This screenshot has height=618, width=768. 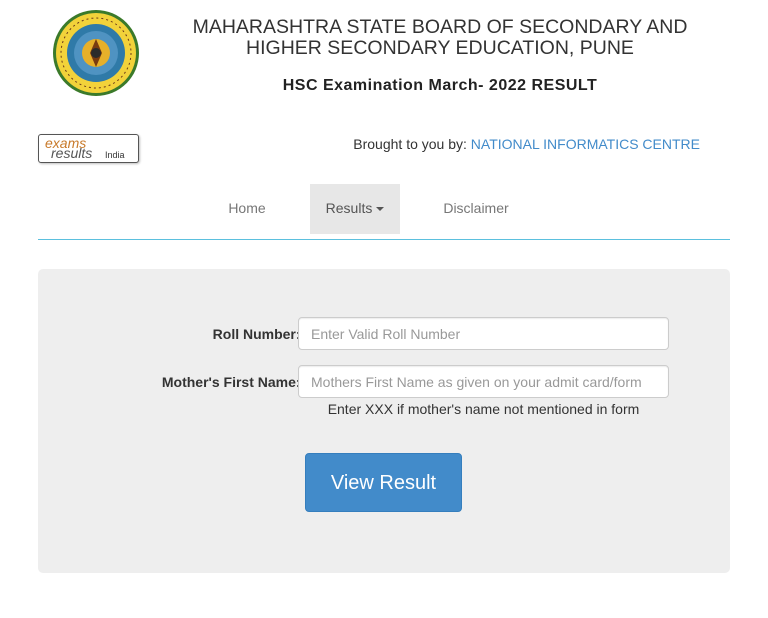 I want to click on nav-disclaimer: Disclaimer, so click(x=476, y=209).